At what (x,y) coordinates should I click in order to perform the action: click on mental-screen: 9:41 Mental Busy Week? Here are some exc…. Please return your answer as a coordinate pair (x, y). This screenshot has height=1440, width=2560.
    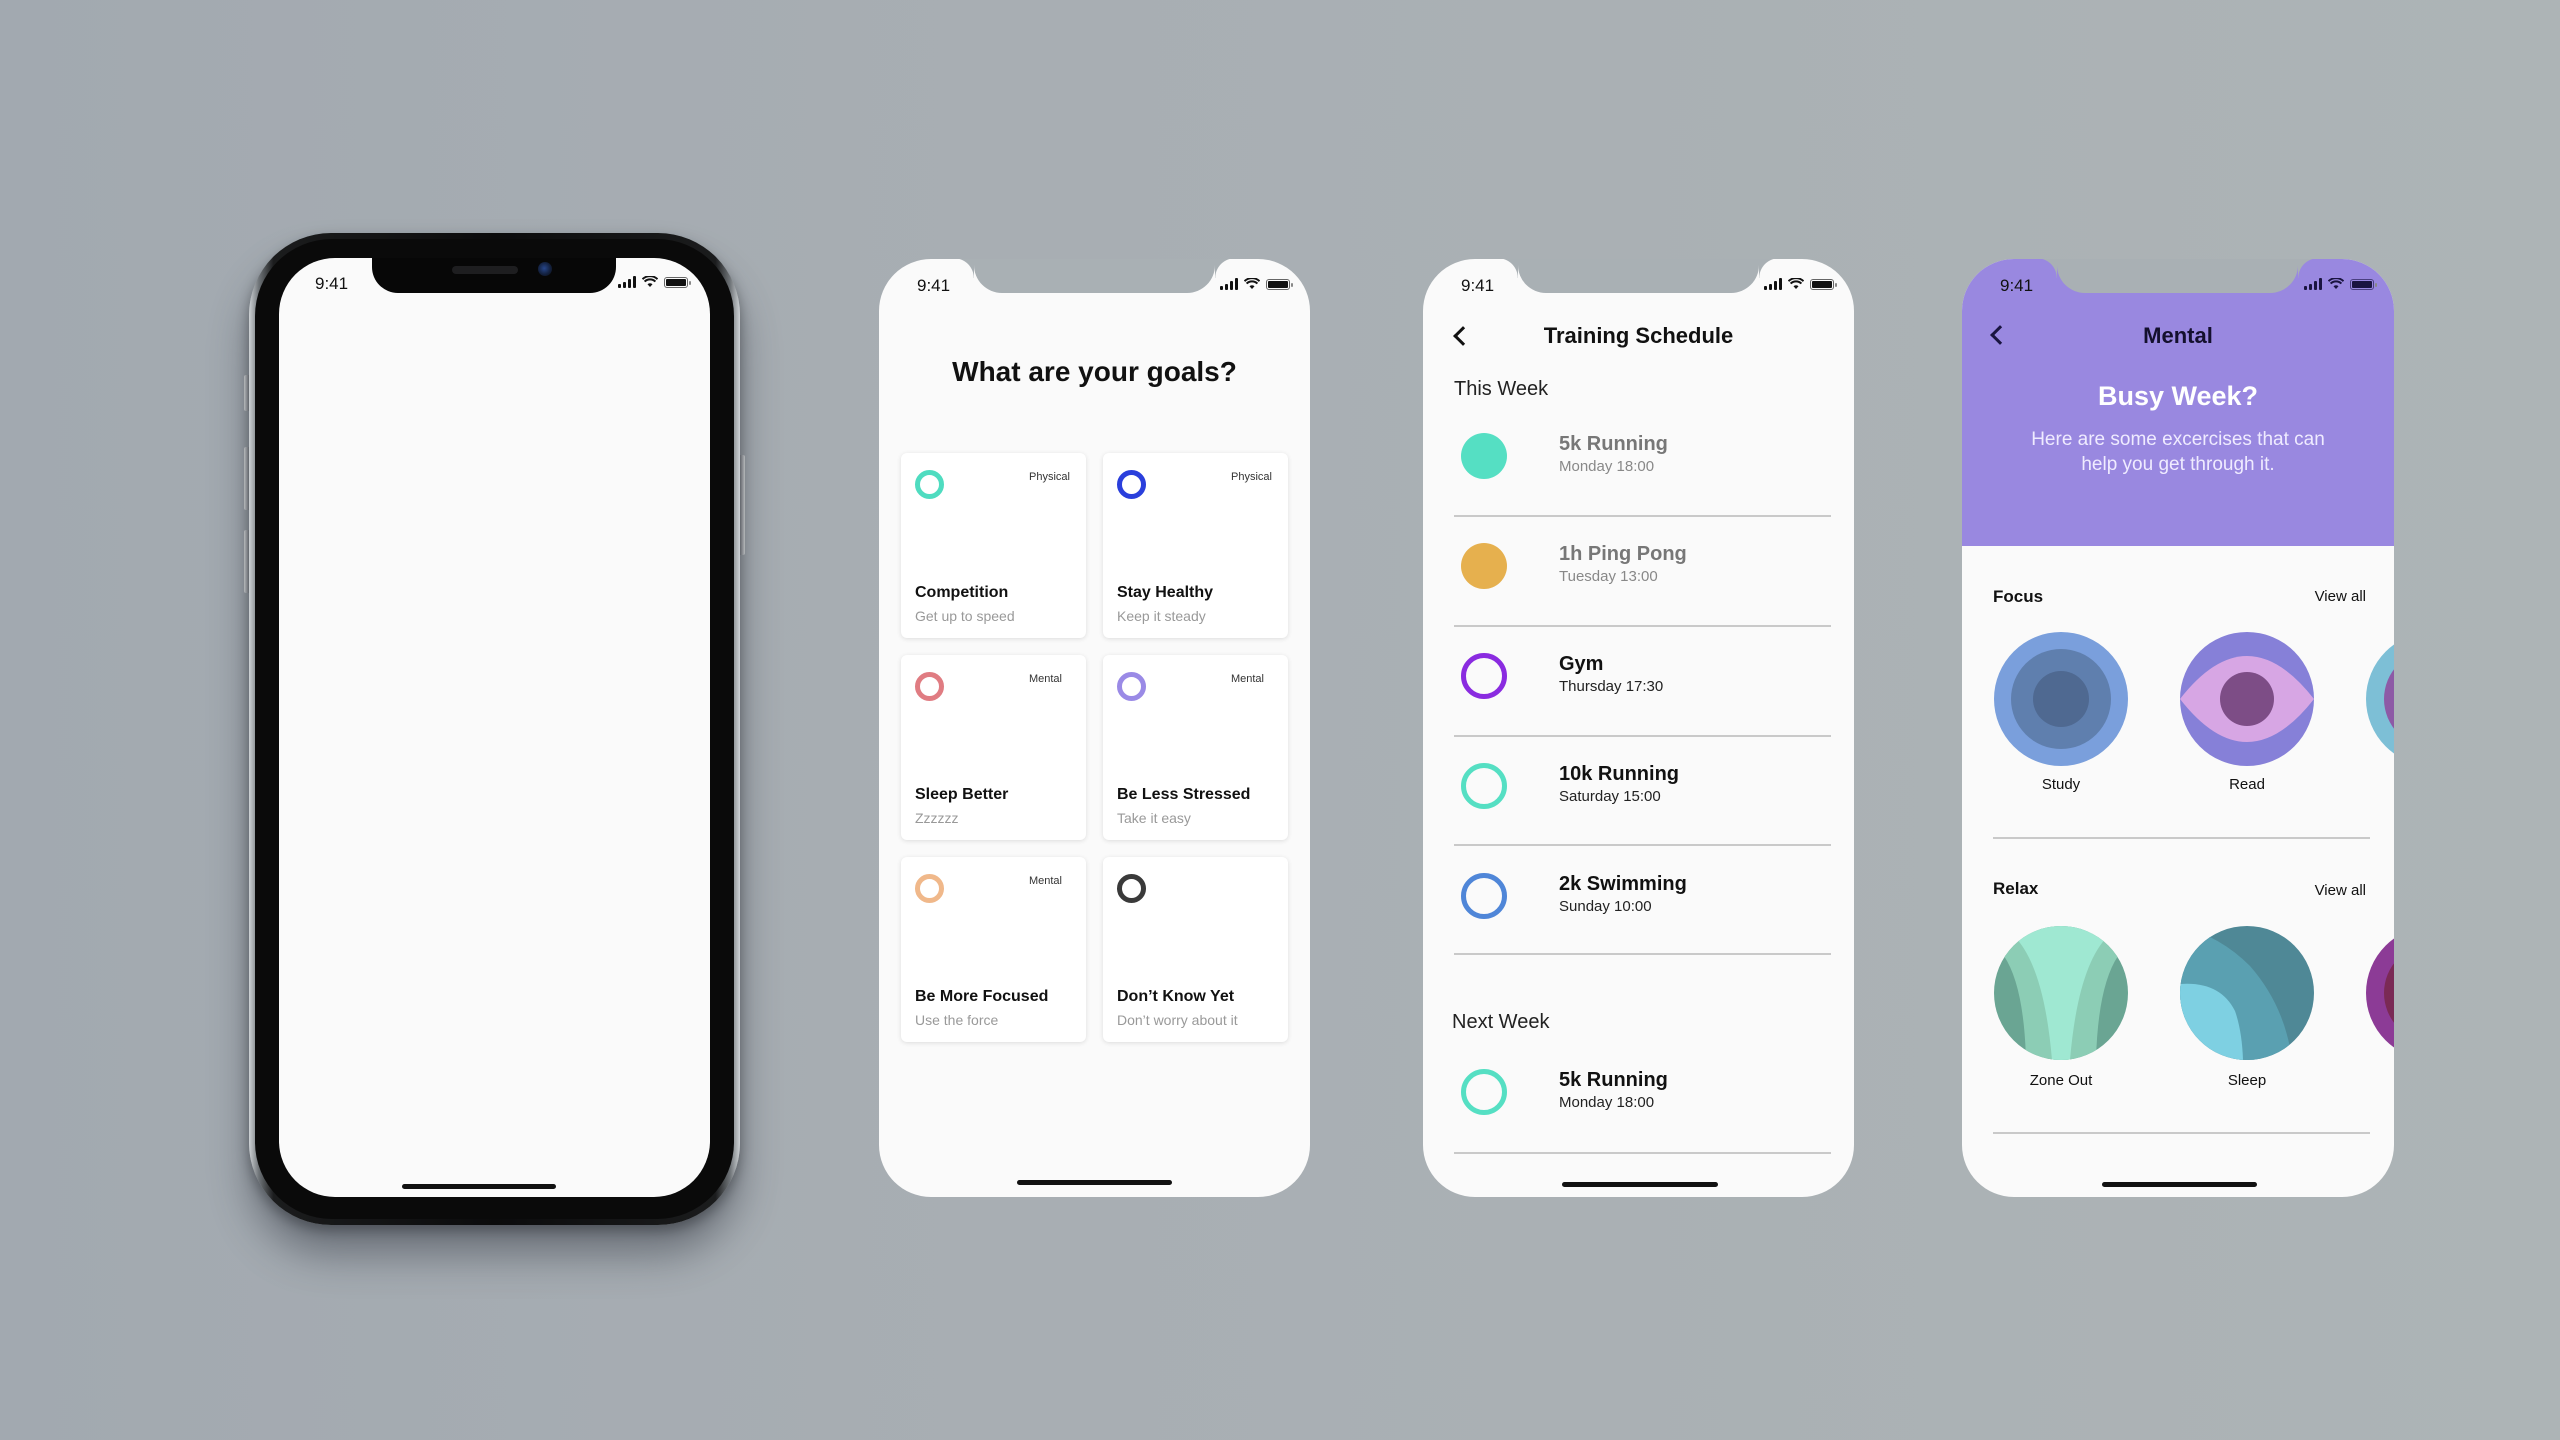
    Looking at the image, I should click on (2178, 728).